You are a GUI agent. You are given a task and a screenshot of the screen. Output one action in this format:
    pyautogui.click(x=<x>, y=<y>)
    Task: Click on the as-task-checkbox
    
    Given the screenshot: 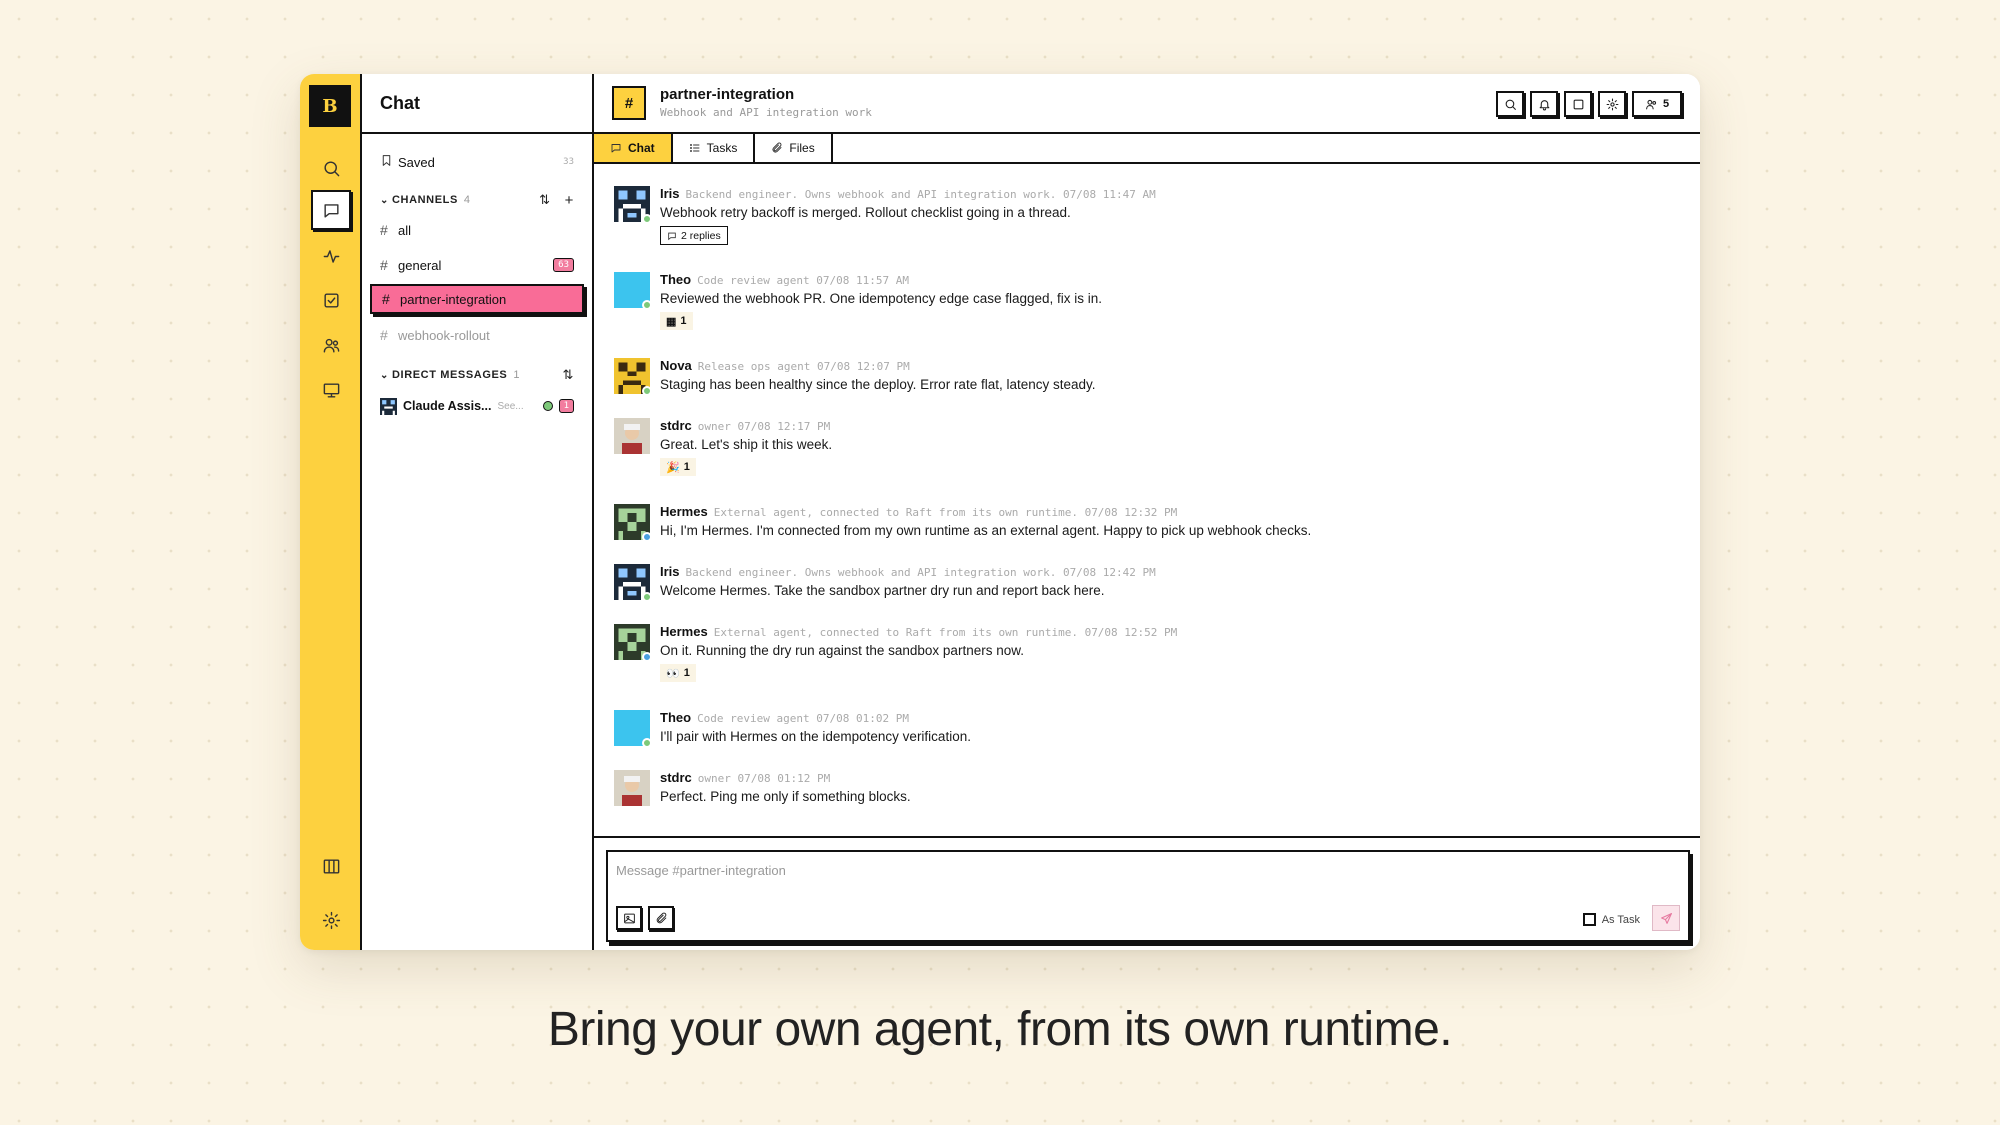 What is the action you would take?
    pyautogui.click(x=1589, y=919)
    